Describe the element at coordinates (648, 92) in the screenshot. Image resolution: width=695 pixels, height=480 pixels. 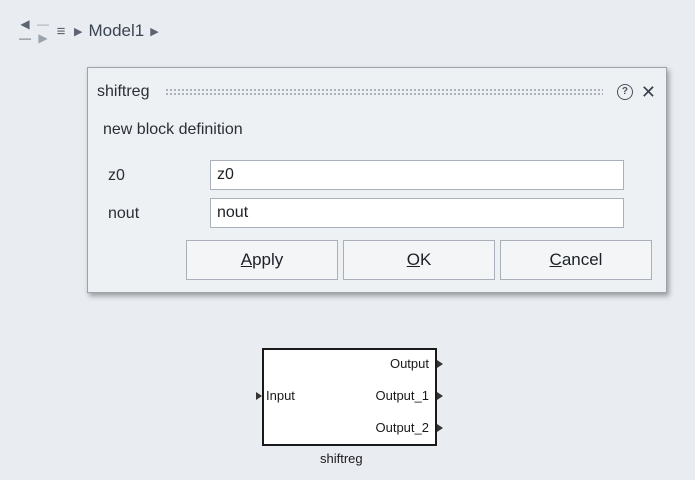
I see `close-icon: ✕` at that location.